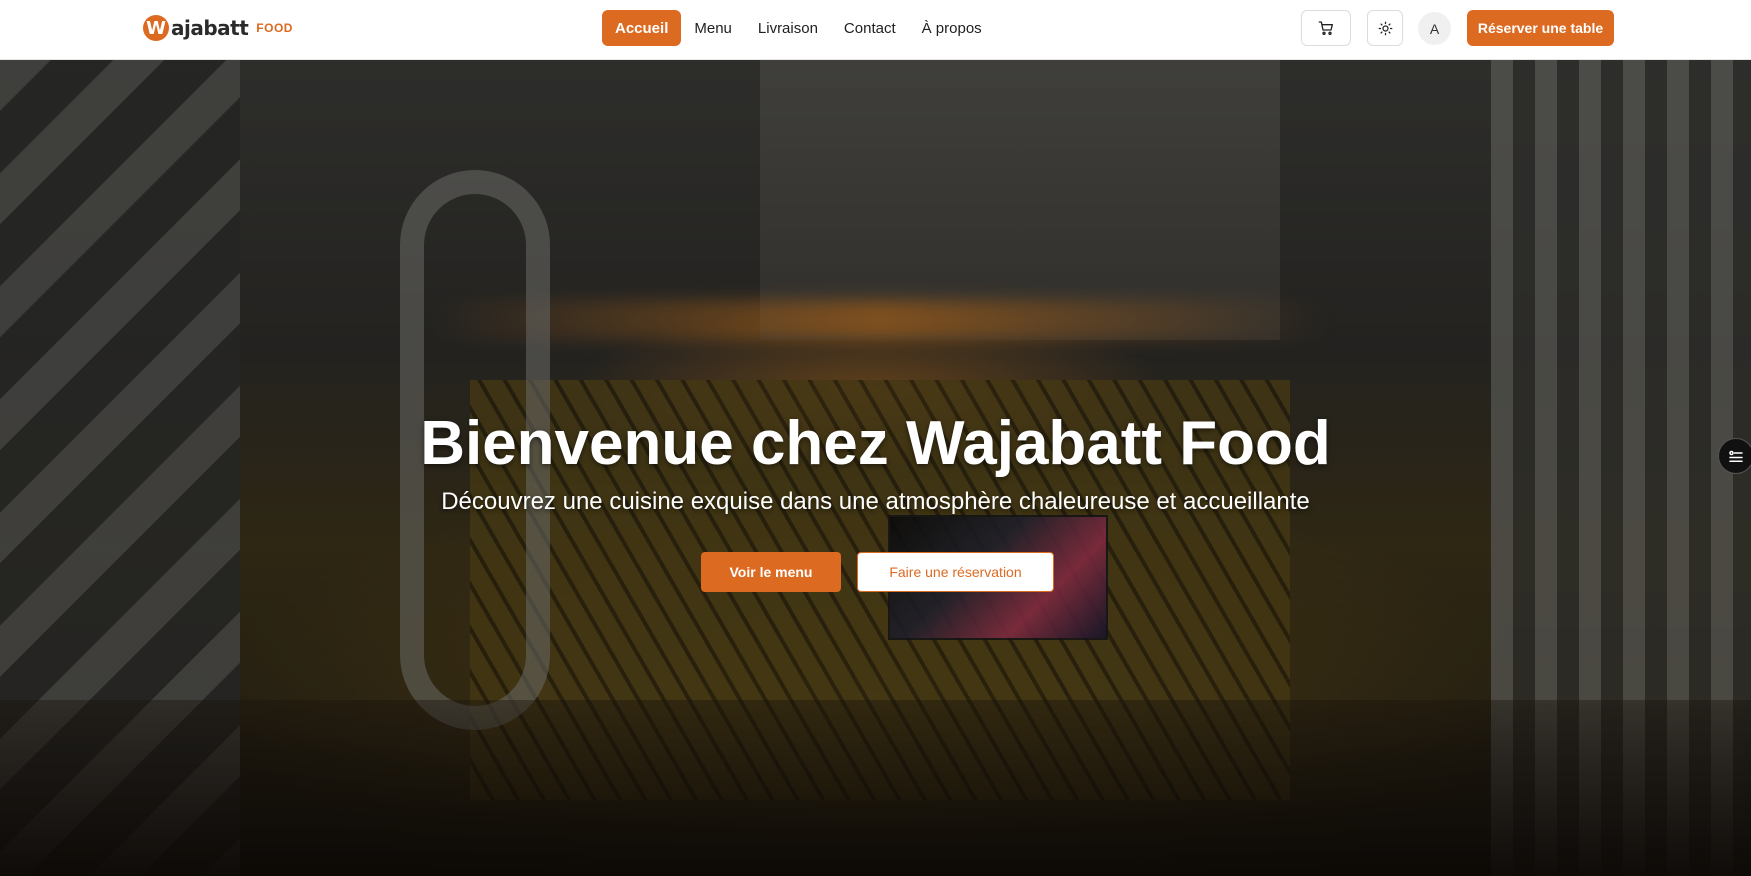 The width and height of the screenshot is (1751, 876). I want to click on logo-wordmark: ajabatt, so click(210, 28).